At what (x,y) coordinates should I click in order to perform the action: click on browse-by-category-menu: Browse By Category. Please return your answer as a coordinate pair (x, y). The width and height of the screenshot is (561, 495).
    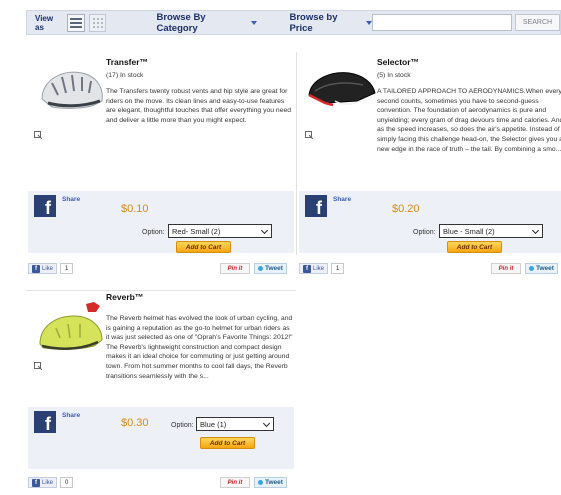
    Looking at the image, I should click on (207, 22).